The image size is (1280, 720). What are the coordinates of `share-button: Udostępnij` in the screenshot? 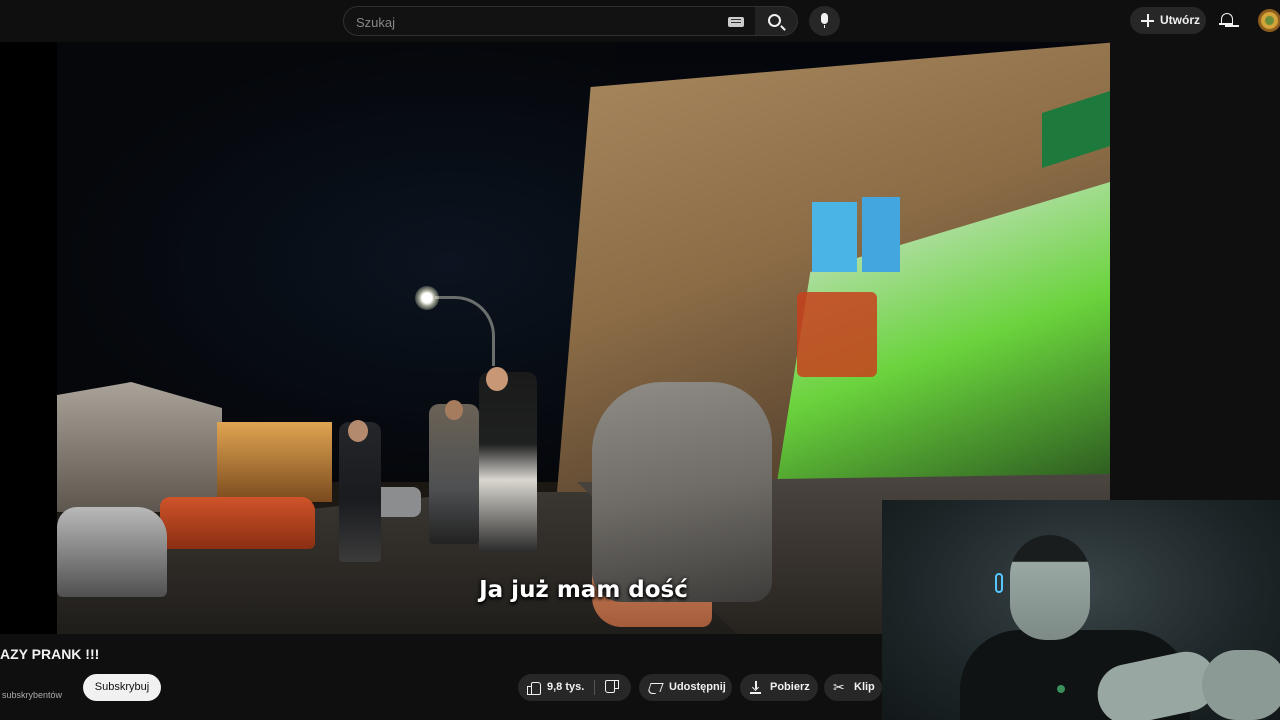 It's located at (685, 687).